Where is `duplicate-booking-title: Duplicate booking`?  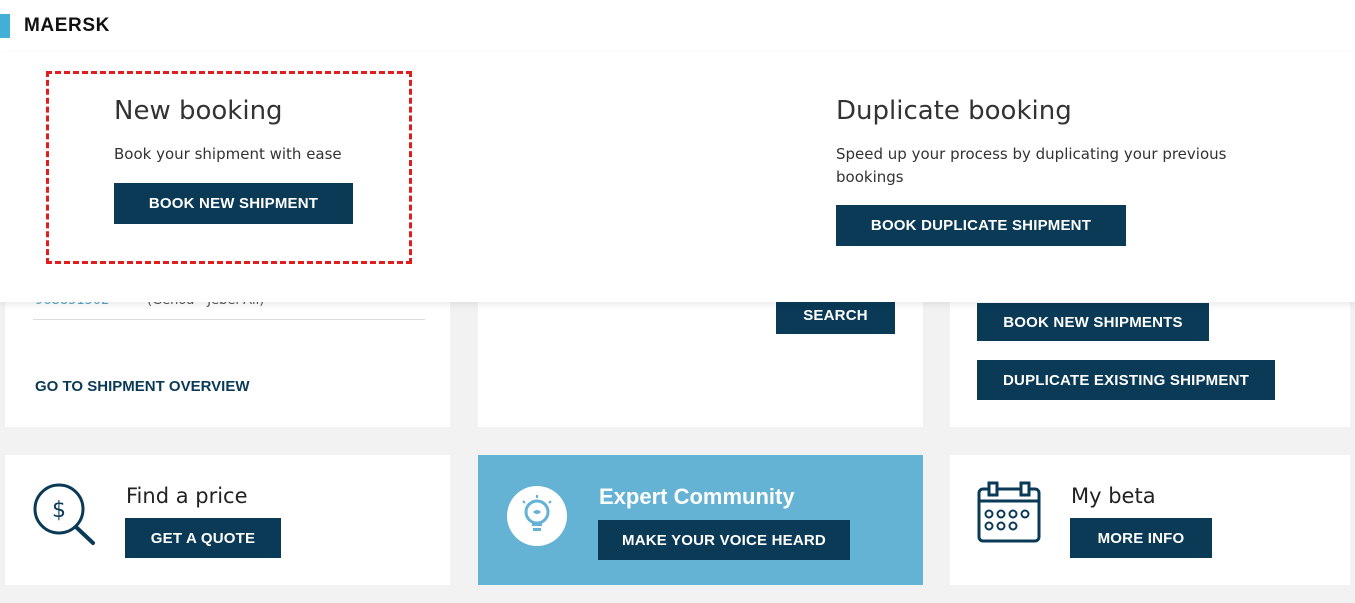
duplicate-booking-title: Duplicate booking is located at coordinates (954, 111).